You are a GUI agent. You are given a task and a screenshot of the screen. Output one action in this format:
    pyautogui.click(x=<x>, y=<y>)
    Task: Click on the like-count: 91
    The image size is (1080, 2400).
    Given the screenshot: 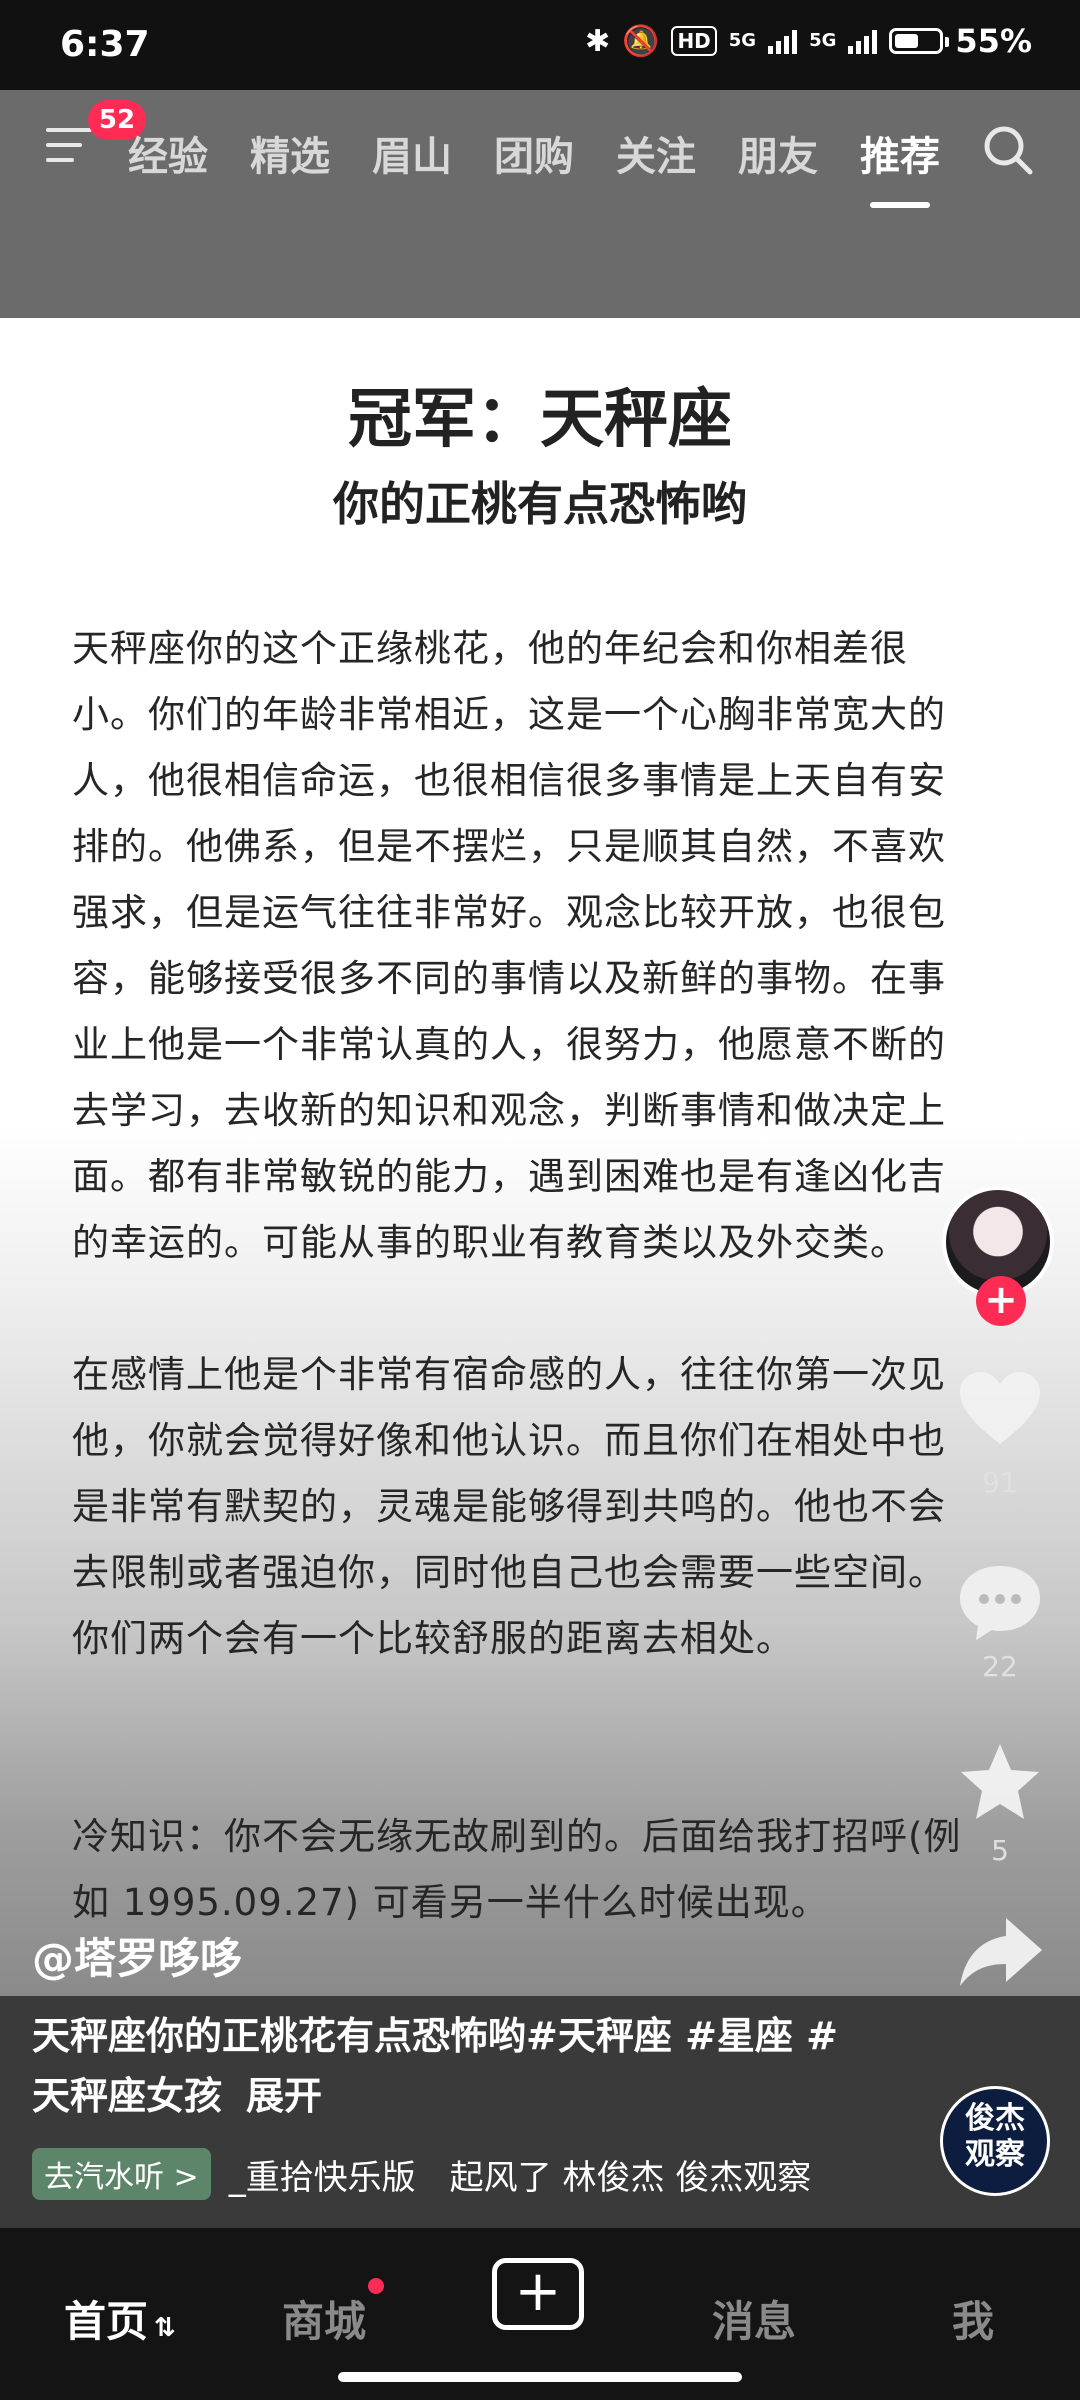 What is the action you would take?
    pyautogui.click(x=1000, y=1482)
    